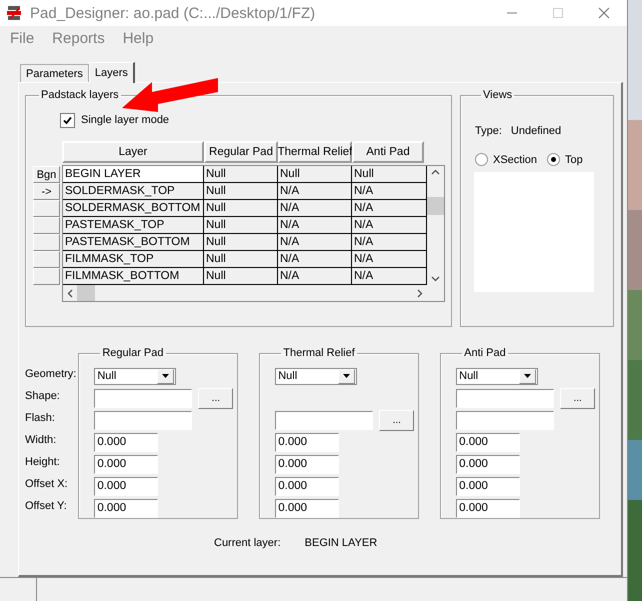  Describe the element at coordinates (133, 225) in the screenshot. I see `table-cell: PASTEMASK_TOP` at that location.